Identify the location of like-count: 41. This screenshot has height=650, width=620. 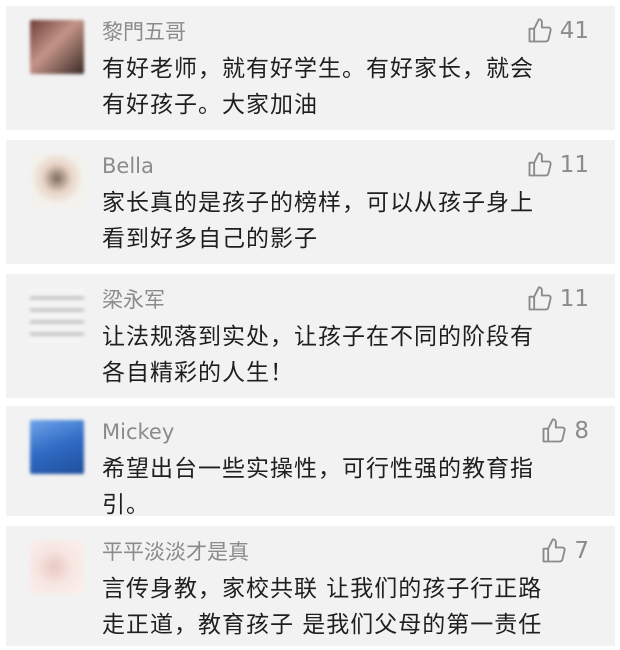
(574, 31).